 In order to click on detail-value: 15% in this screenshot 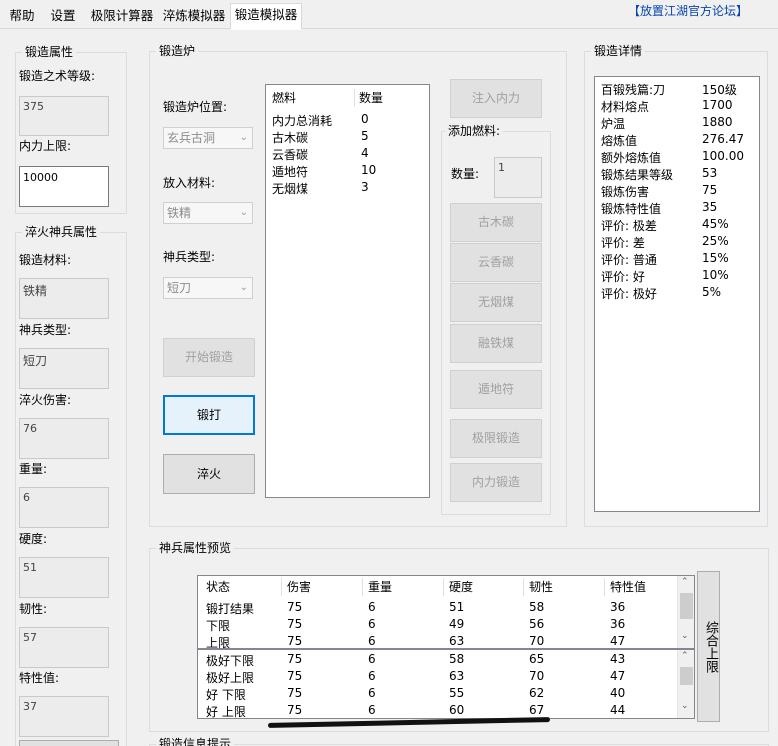, I will do `click(715, 258)`.